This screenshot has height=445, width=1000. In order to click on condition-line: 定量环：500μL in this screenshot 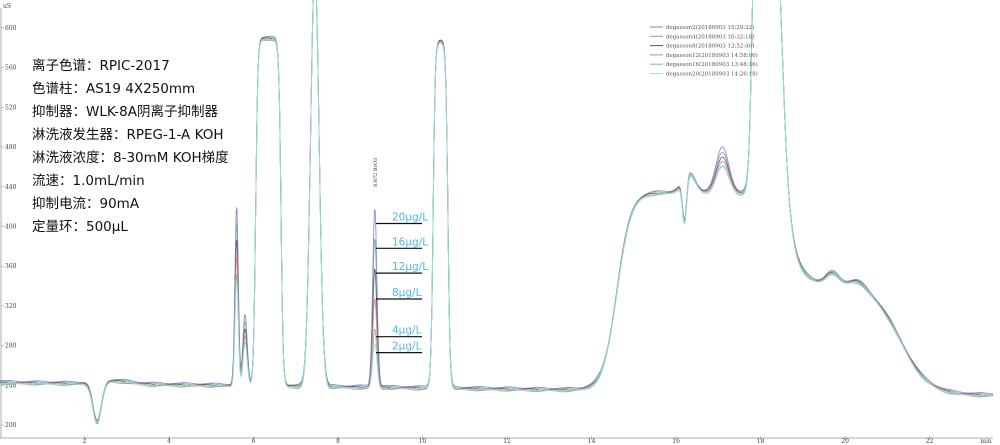, I will do `click(80, 227)`.